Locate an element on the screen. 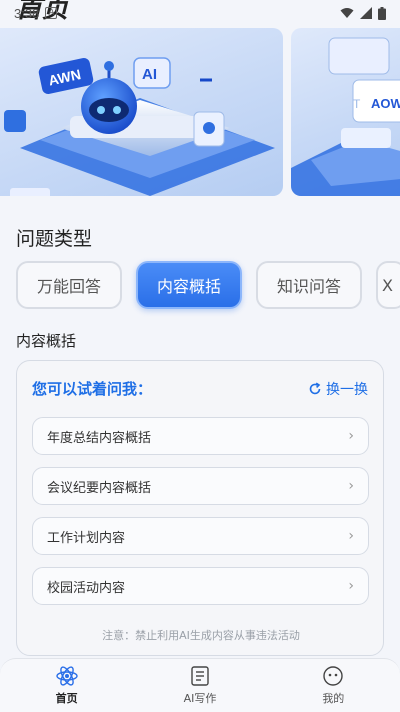 This screenshot has height=712, width=400. atom-icon is located at coordinates (66, 676).